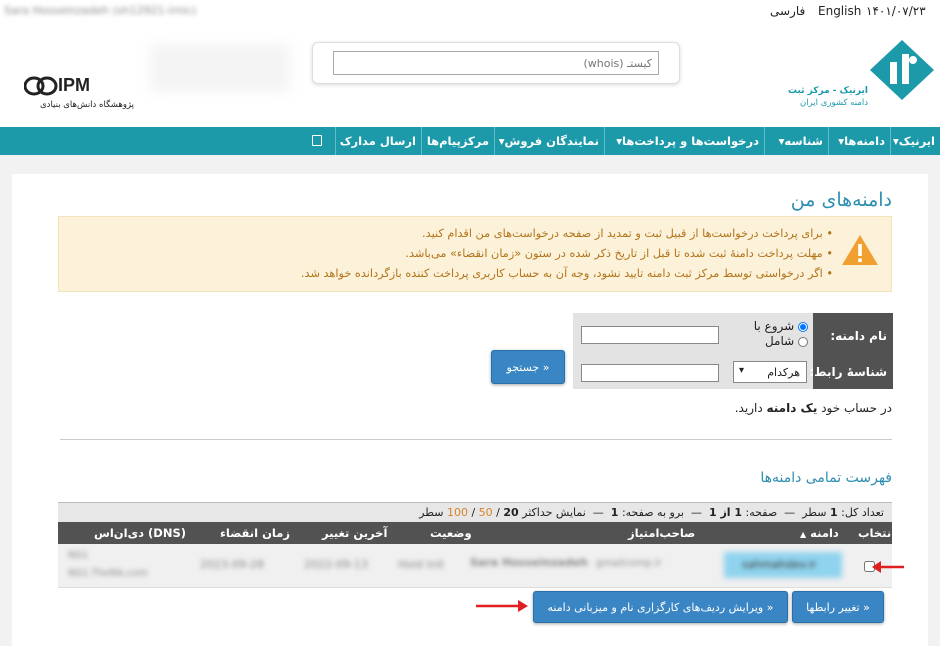  What do you see at coordinates (108, 573) in the screenshot?
I see `row-dns-2: NS1.TheRA.com` at bounding box center [108, 573].